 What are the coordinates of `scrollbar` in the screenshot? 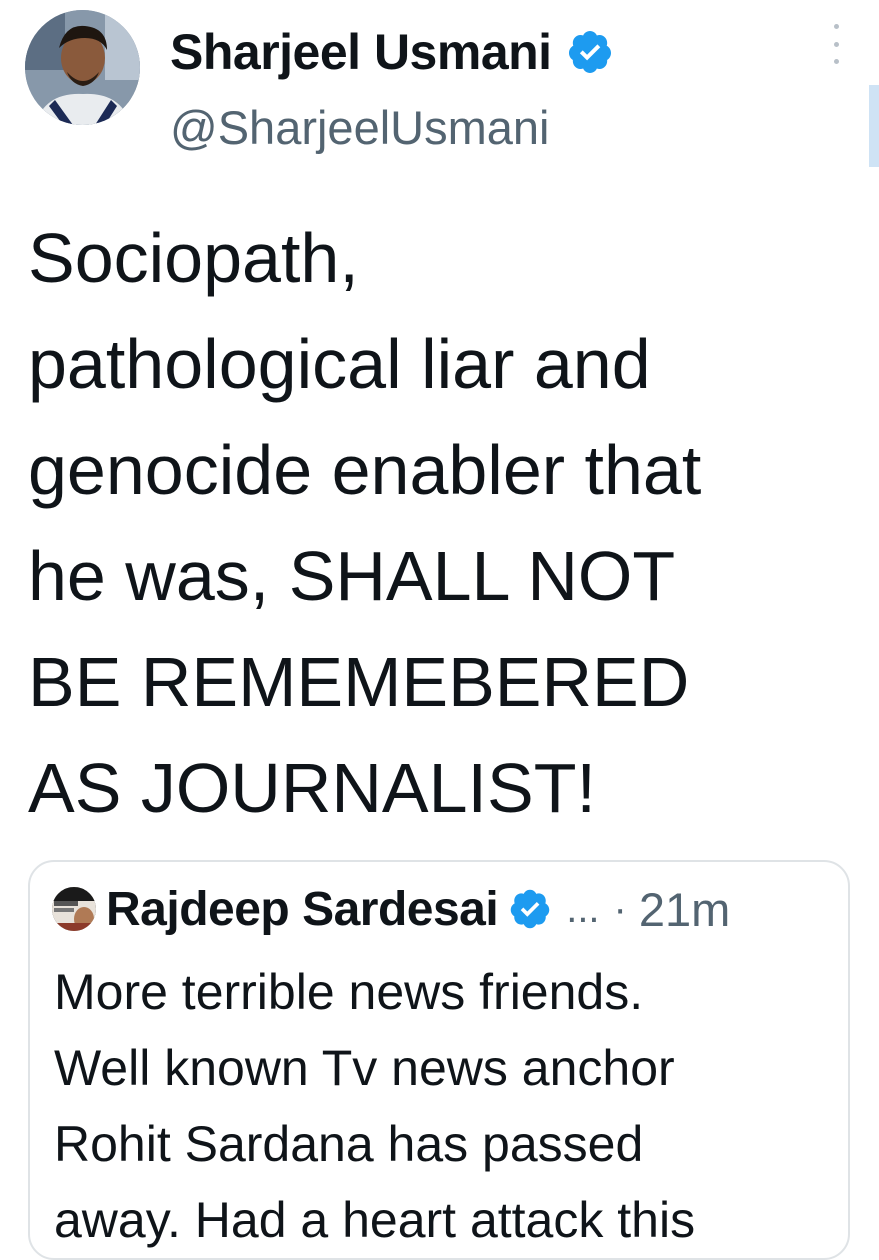 It's located at (874, 126).